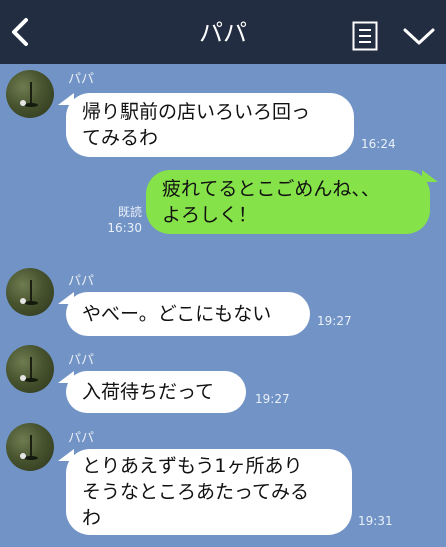  Describe the element at coordinates (205, 492) in the screenshot. I see `message-bubble: とりあえずもう1ヶ所あり そうなところあたってみる わ` at that location.